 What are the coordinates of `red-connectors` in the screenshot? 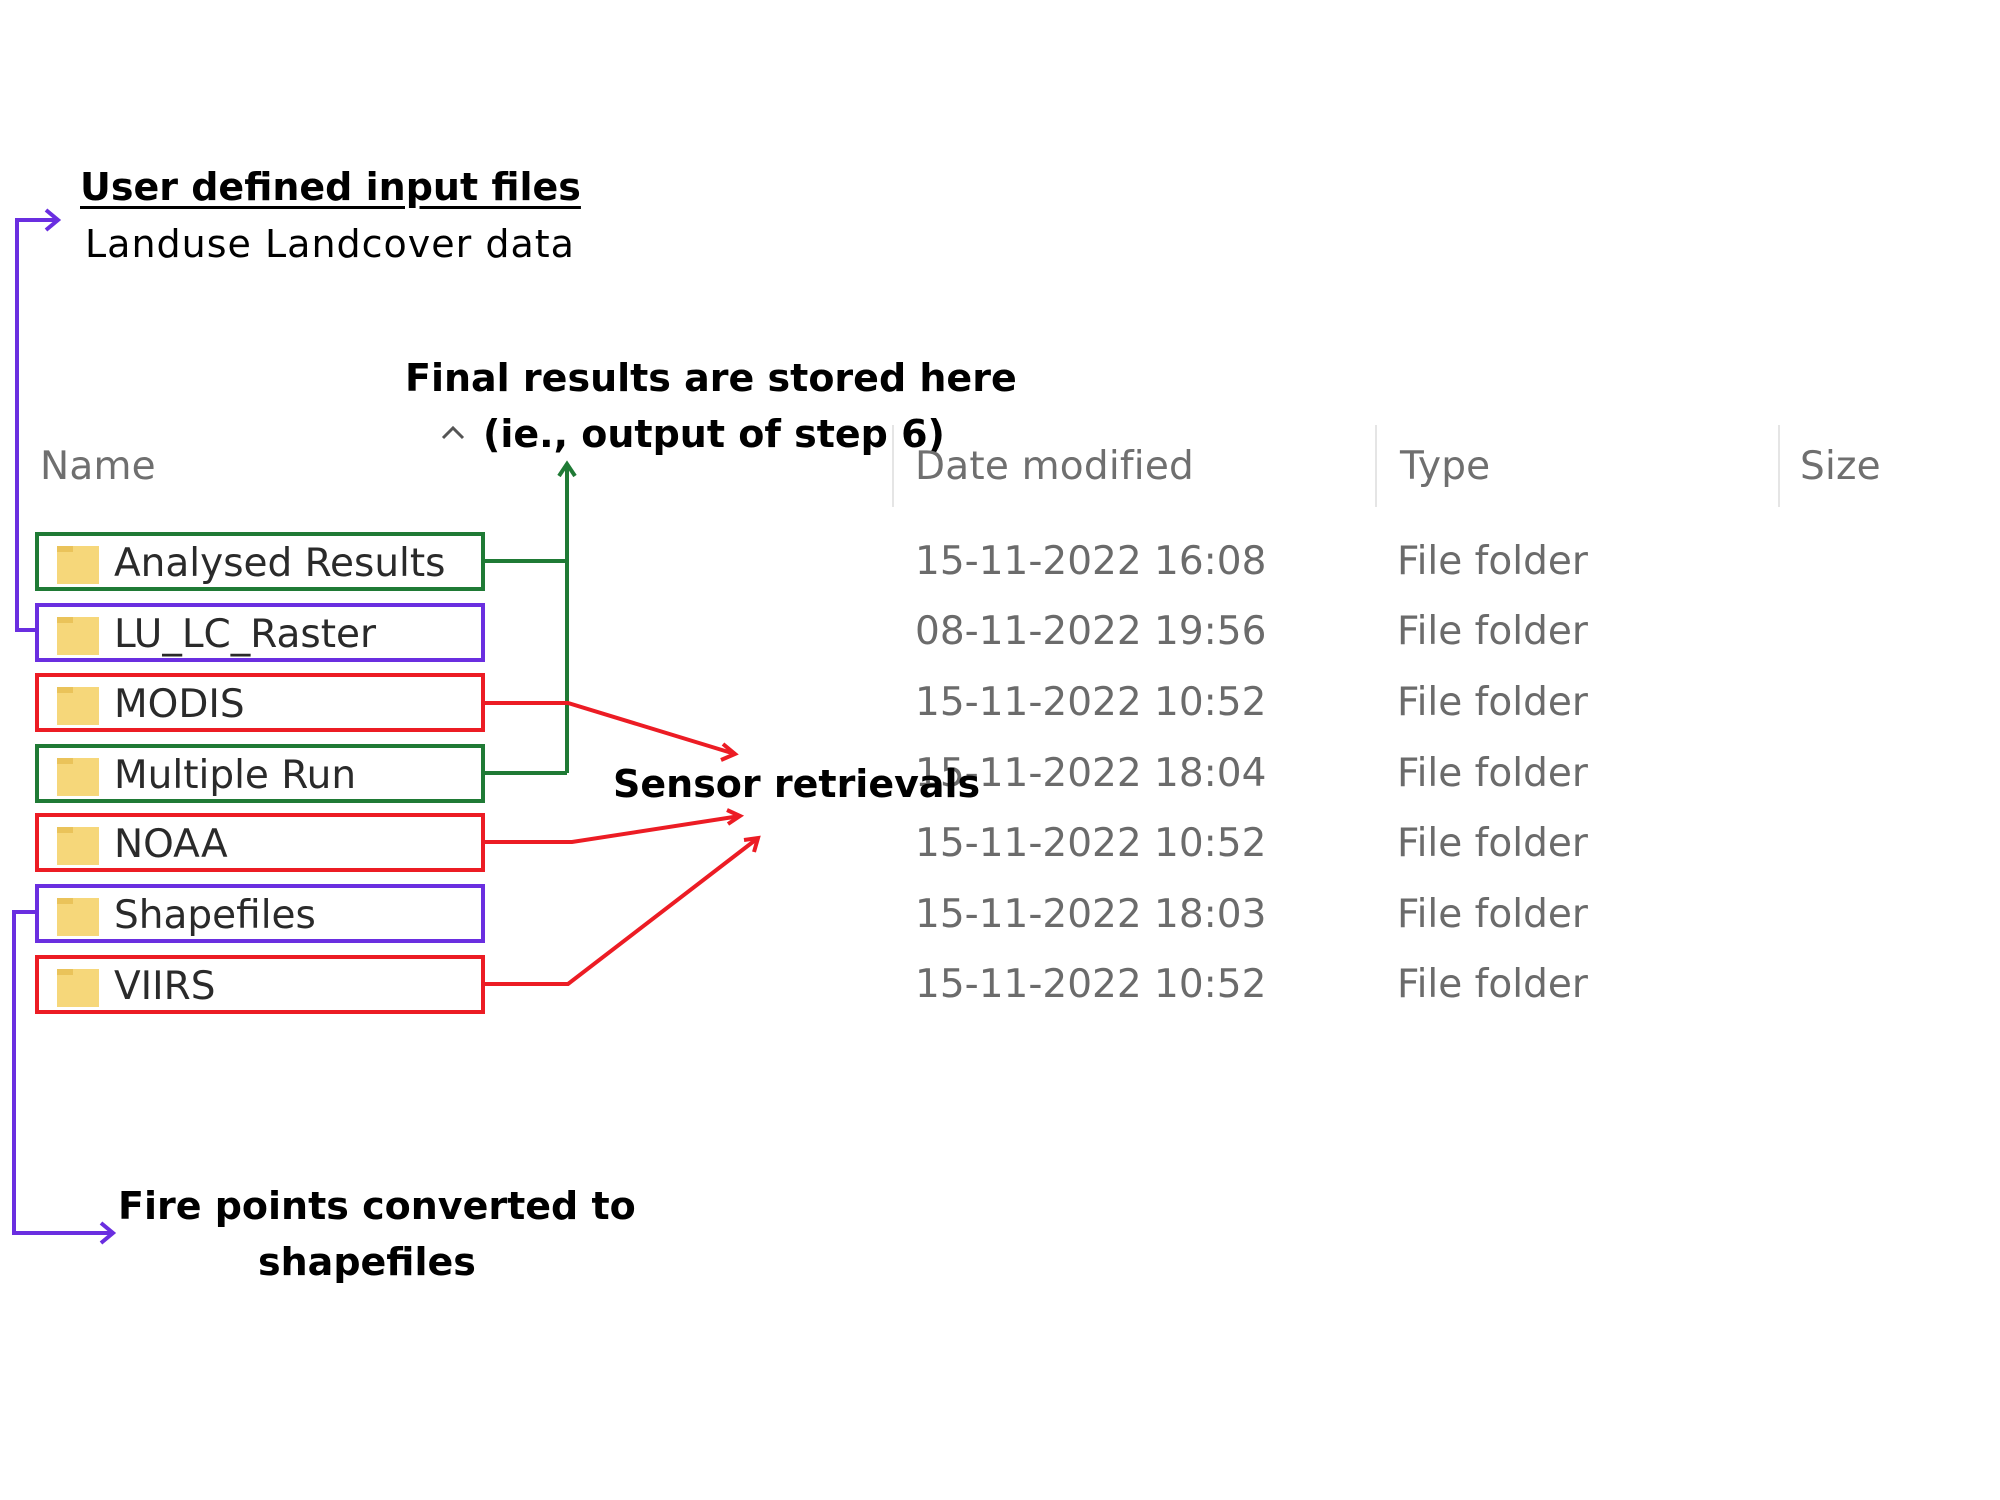 It's located at (623, 843).